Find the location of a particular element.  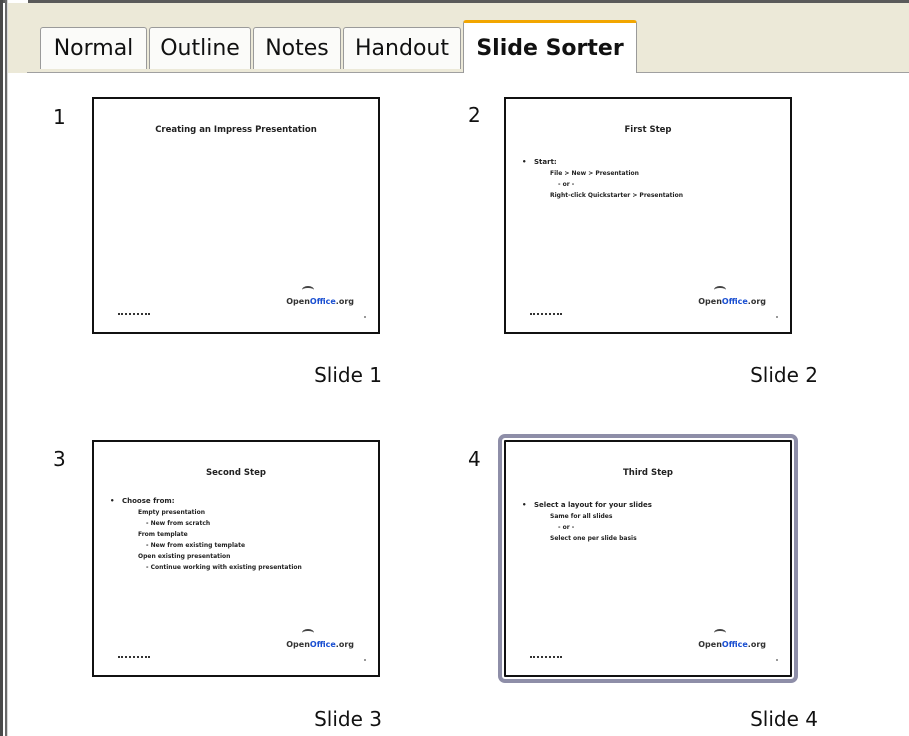

slide-bullet-line: File > New > Presentation is located at coordinates (594, 173).